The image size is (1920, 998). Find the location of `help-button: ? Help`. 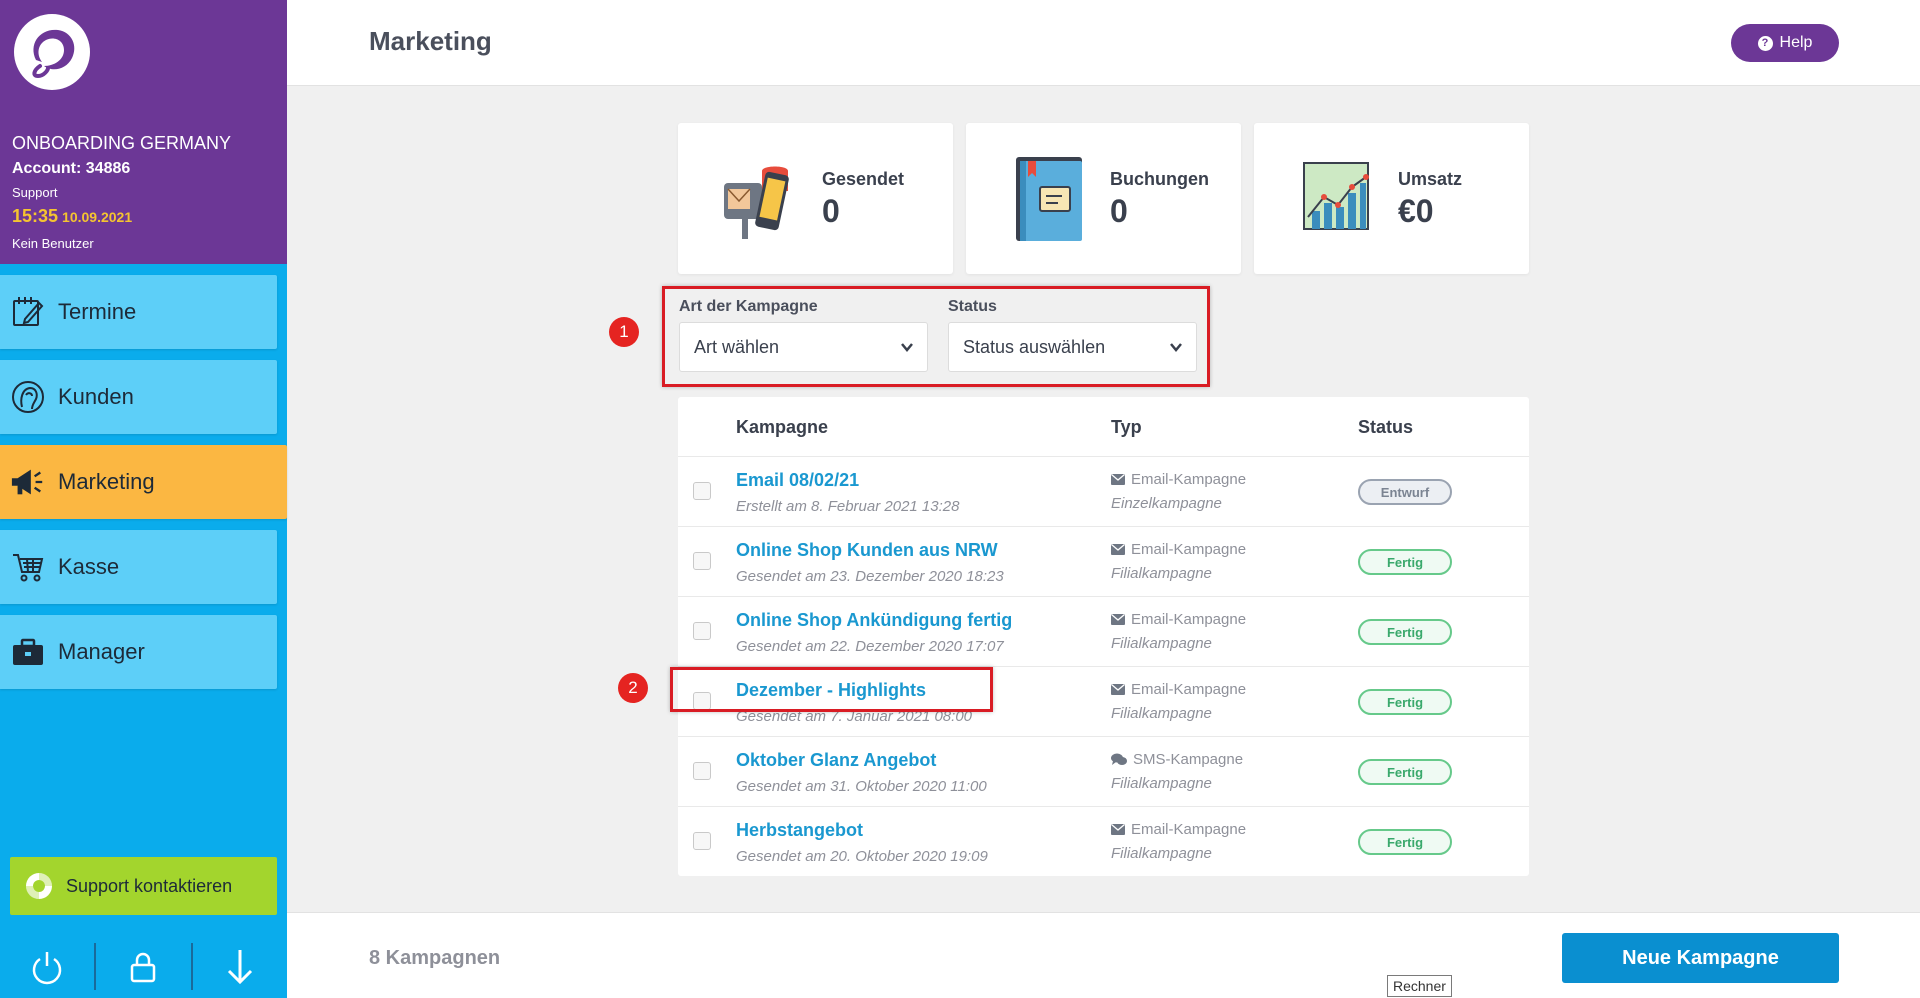

help-button: ? Help is located at coordinates (1785, 43).